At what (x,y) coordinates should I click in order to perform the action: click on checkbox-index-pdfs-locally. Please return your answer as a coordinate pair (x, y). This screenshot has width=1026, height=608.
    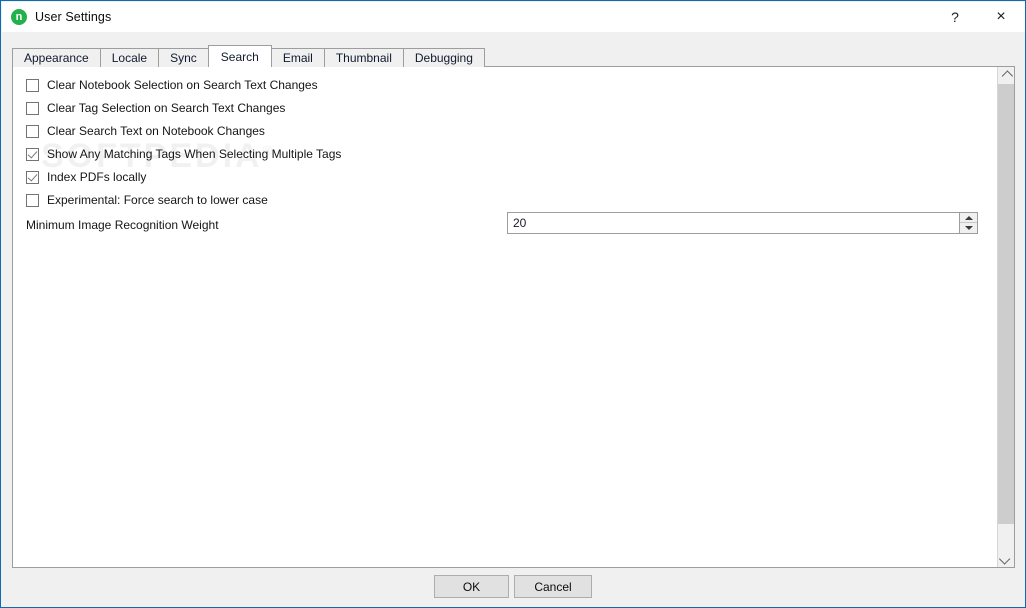
    Looking at the image, I should click on (32, 177).